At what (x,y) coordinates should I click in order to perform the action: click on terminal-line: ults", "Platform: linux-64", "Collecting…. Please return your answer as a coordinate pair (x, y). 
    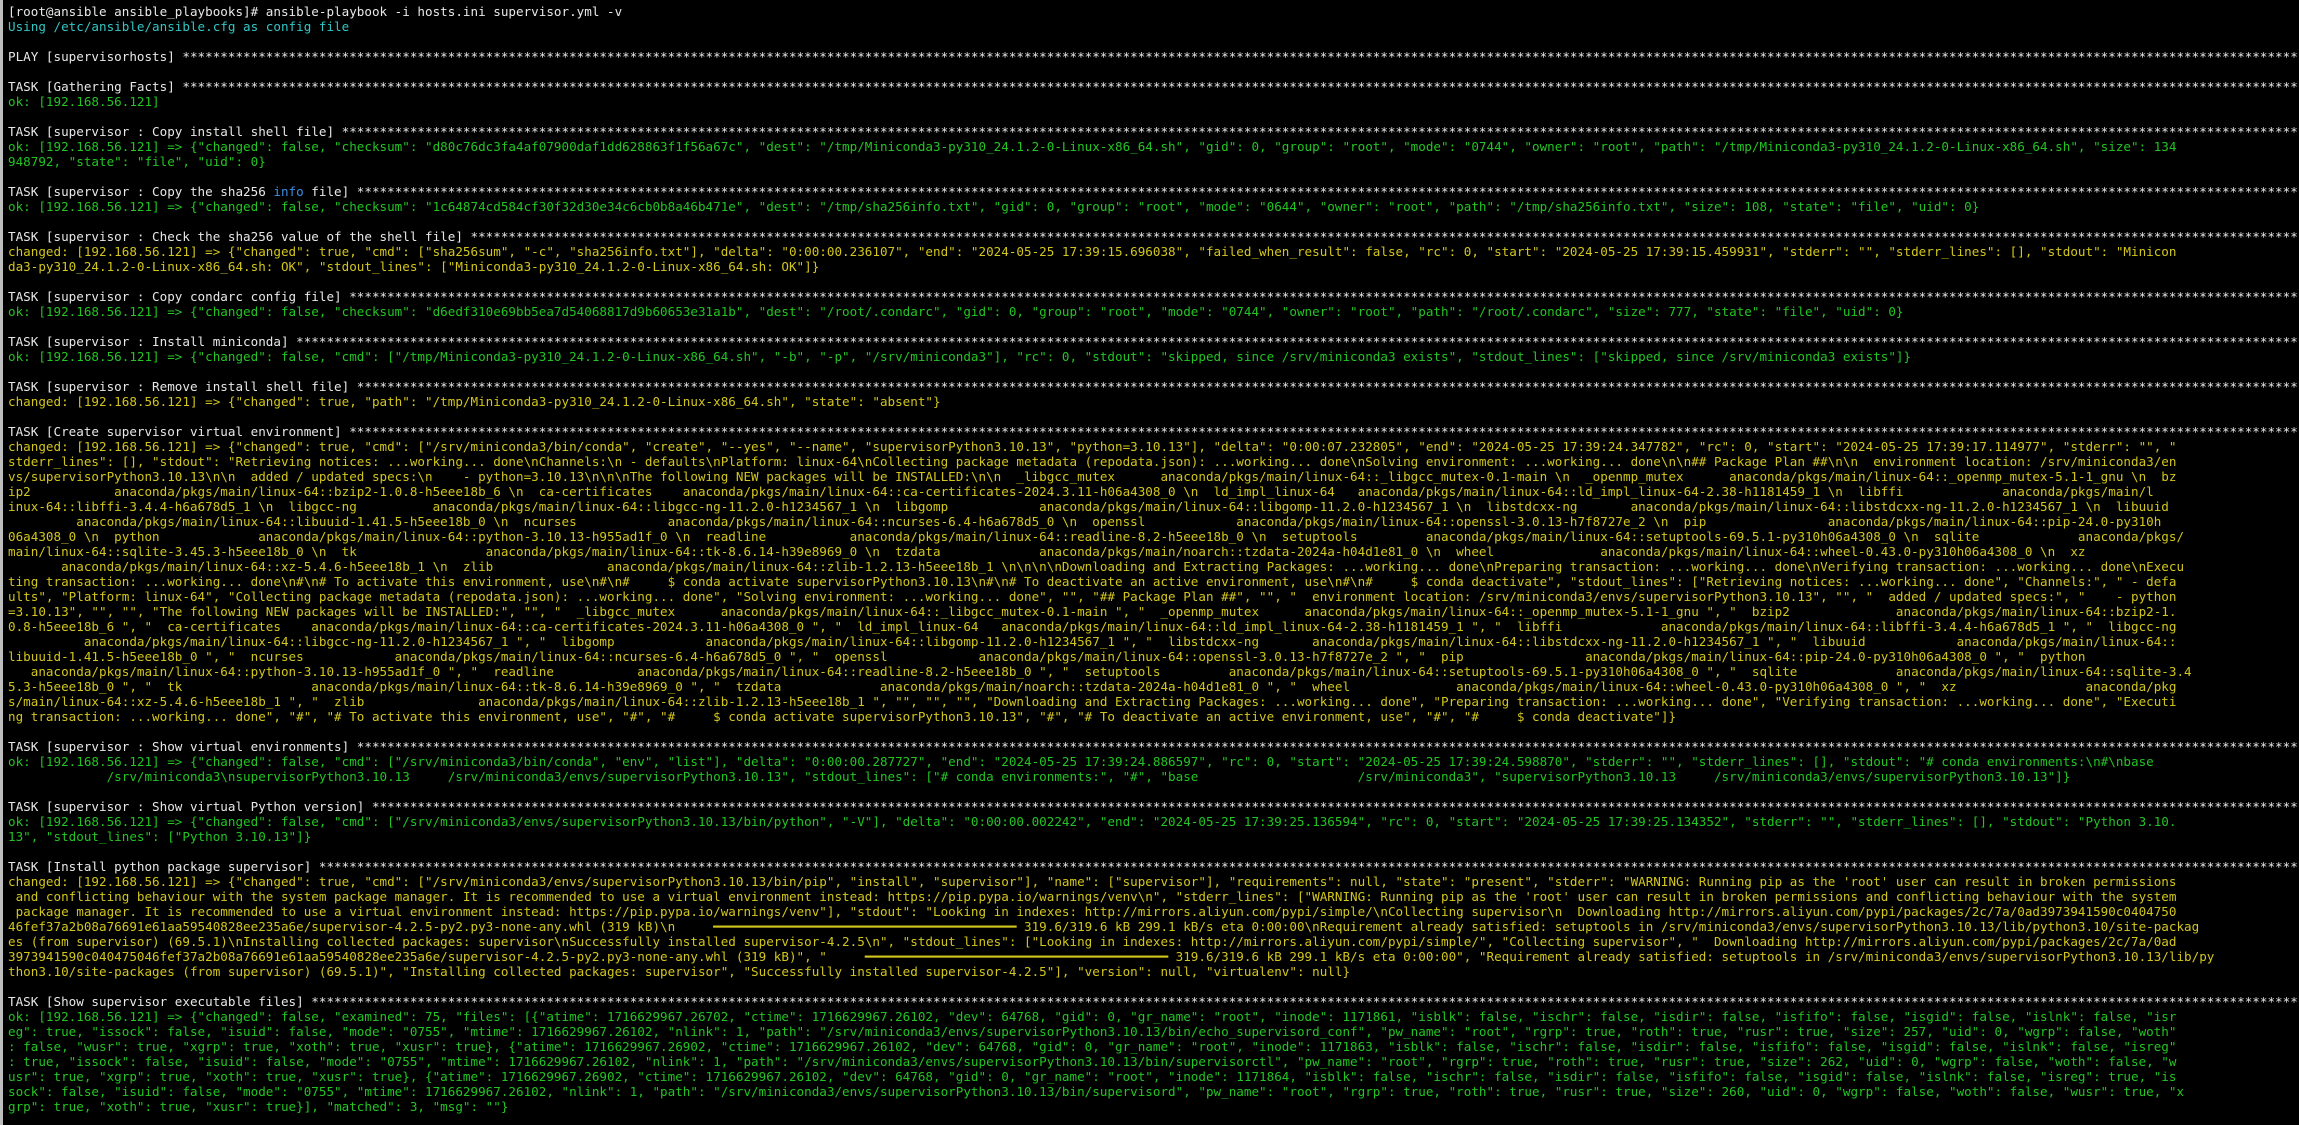
    Looking at the image, I should click on (1092, 596).